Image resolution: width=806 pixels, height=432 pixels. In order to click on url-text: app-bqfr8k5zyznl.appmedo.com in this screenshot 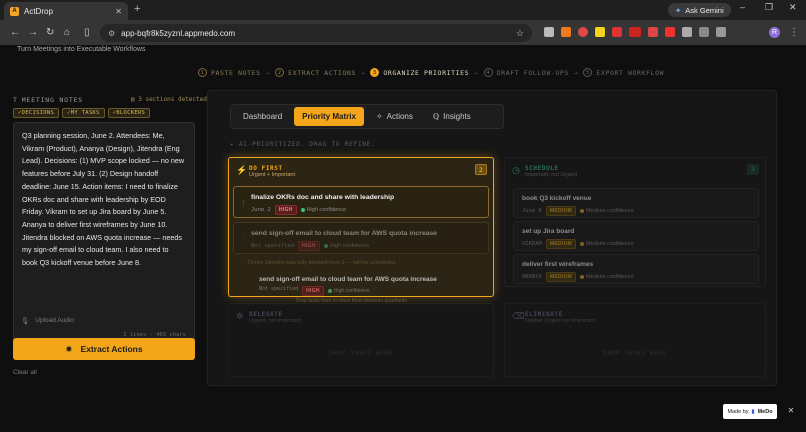, I will do `click(178, 33)`.